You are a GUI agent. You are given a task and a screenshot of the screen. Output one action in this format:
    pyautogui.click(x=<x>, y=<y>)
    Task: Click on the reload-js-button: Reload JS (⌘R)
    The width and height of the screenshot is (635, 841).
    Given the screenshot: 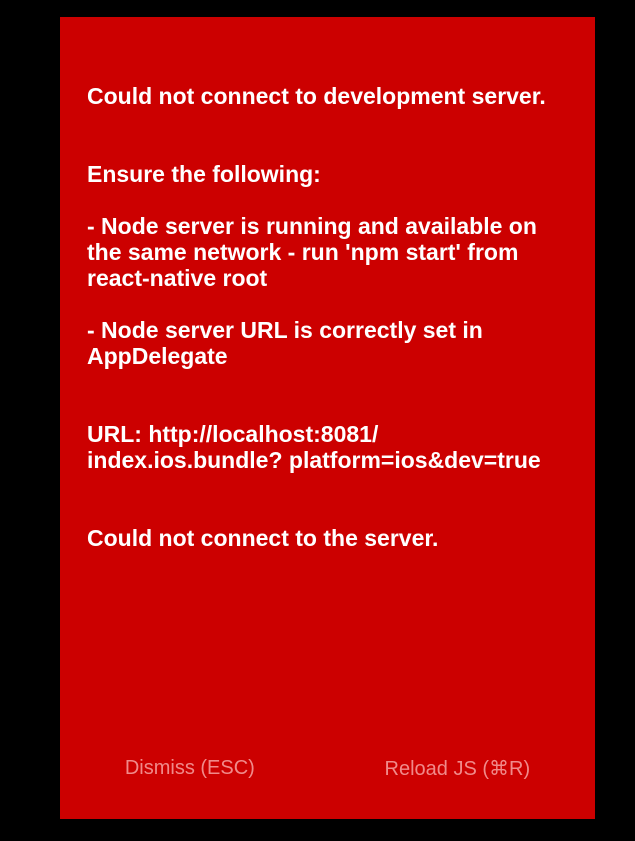 What is the action you would take?
    pyautogui.click(x=458, y=768)
    